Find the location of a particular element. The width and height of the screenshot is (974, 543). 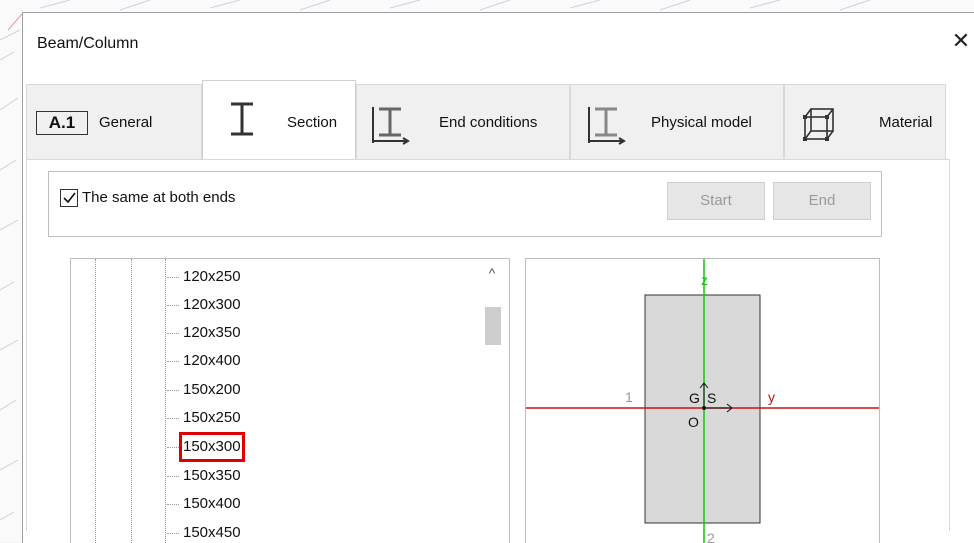

tab-physical-model-label: Physical model is located at coordinates (701, 122).